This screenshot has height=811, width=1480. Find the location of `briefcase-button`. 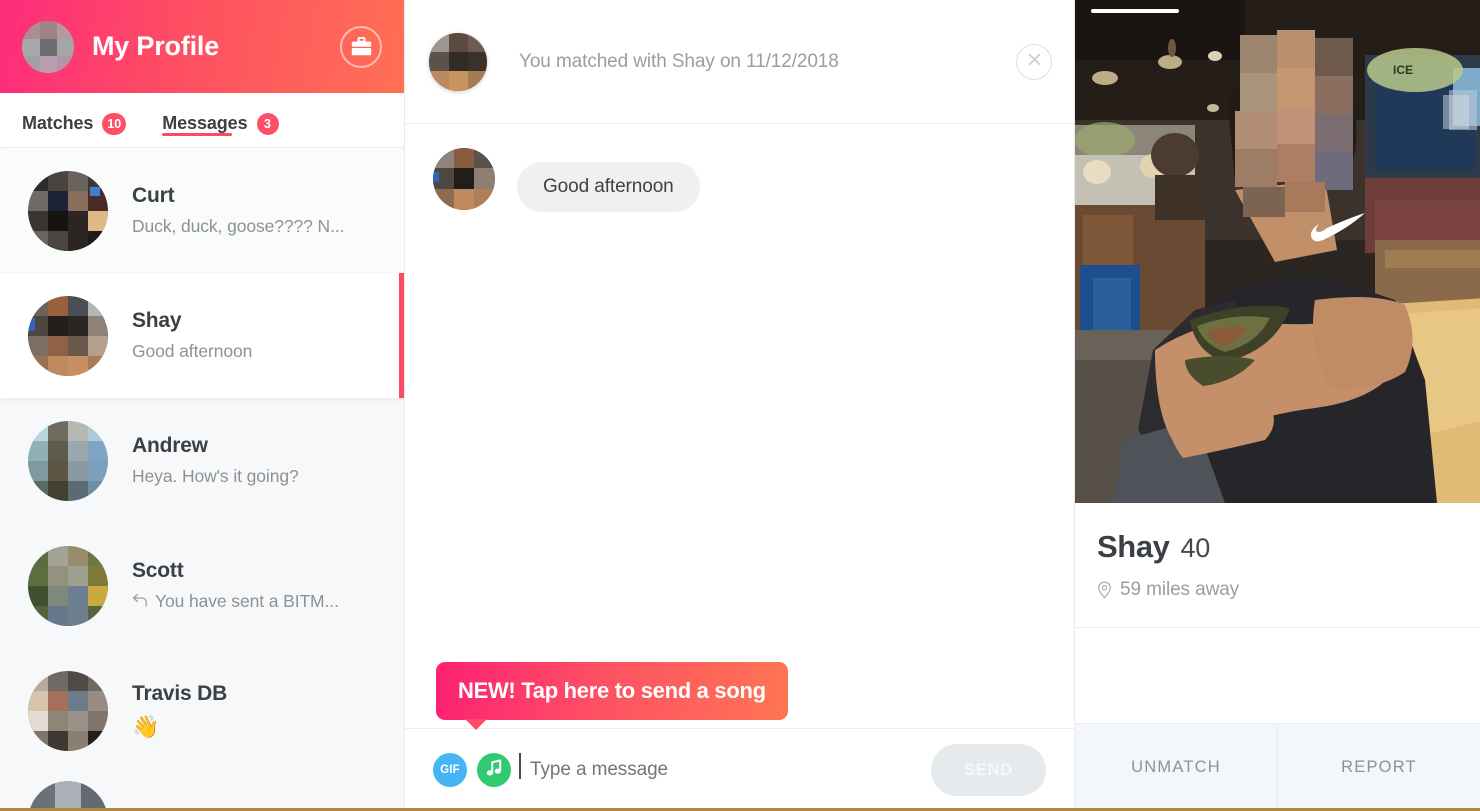

briefcase-button is located at coordinates (361, 46).